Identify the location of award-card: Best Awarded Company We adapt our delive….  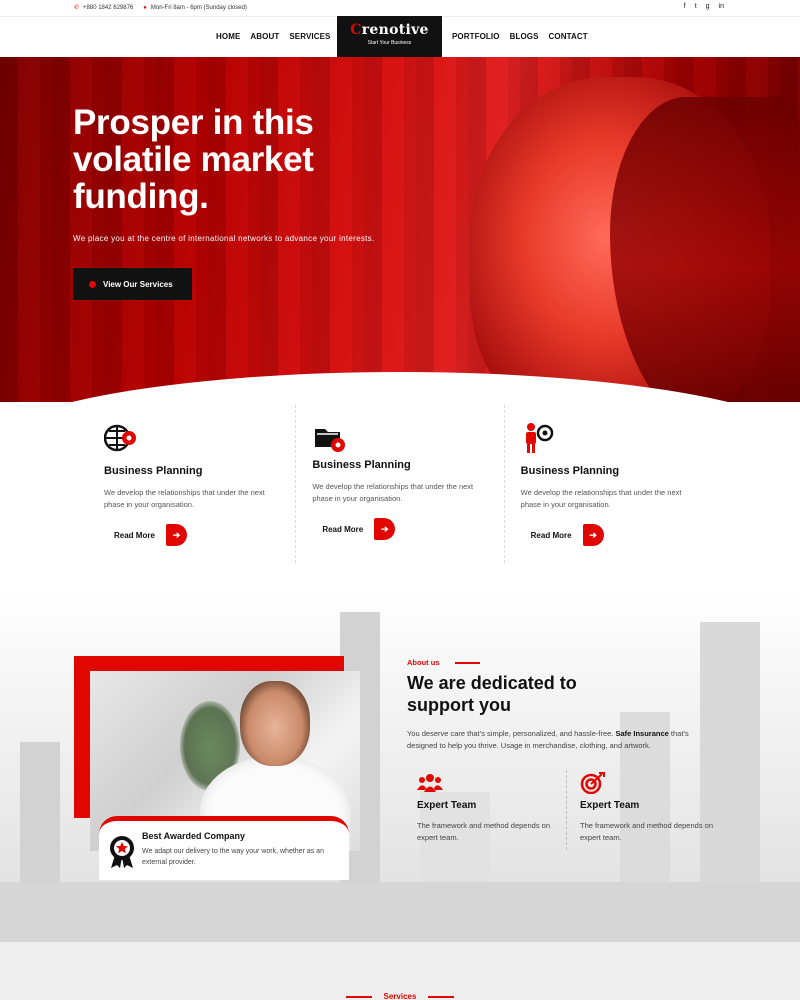
(224, 848).